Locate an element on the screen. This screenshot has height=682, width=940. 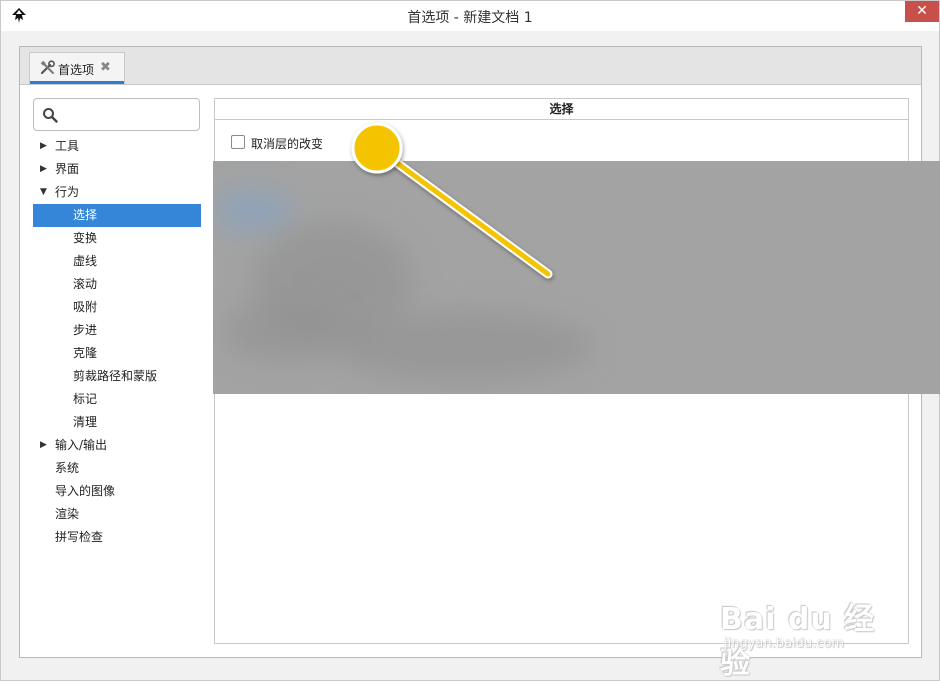
tab-preferences: 首选项 ✖ is located at coordinates (77, 68).